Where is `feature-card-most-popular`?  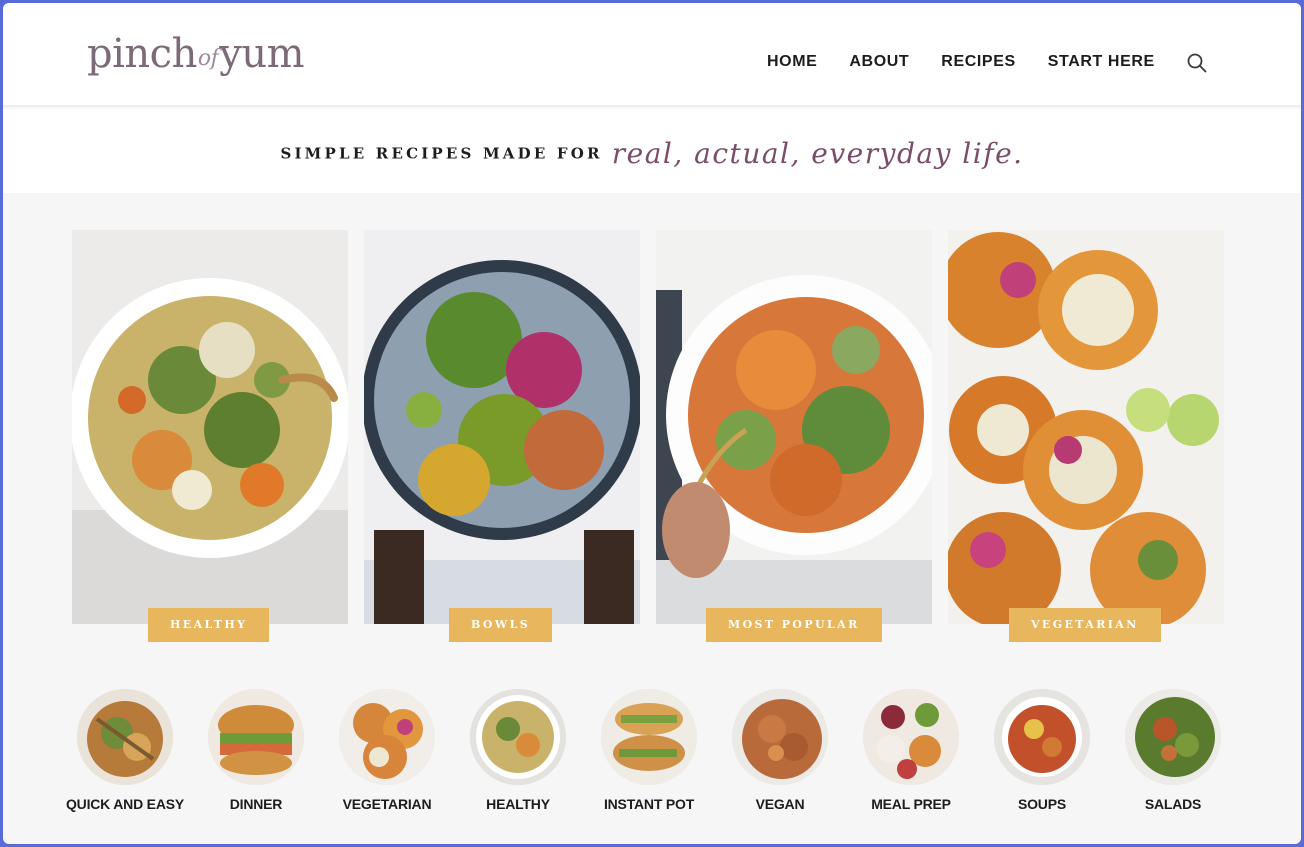
feature-card-most-popular is located at coordinates (794, 427).